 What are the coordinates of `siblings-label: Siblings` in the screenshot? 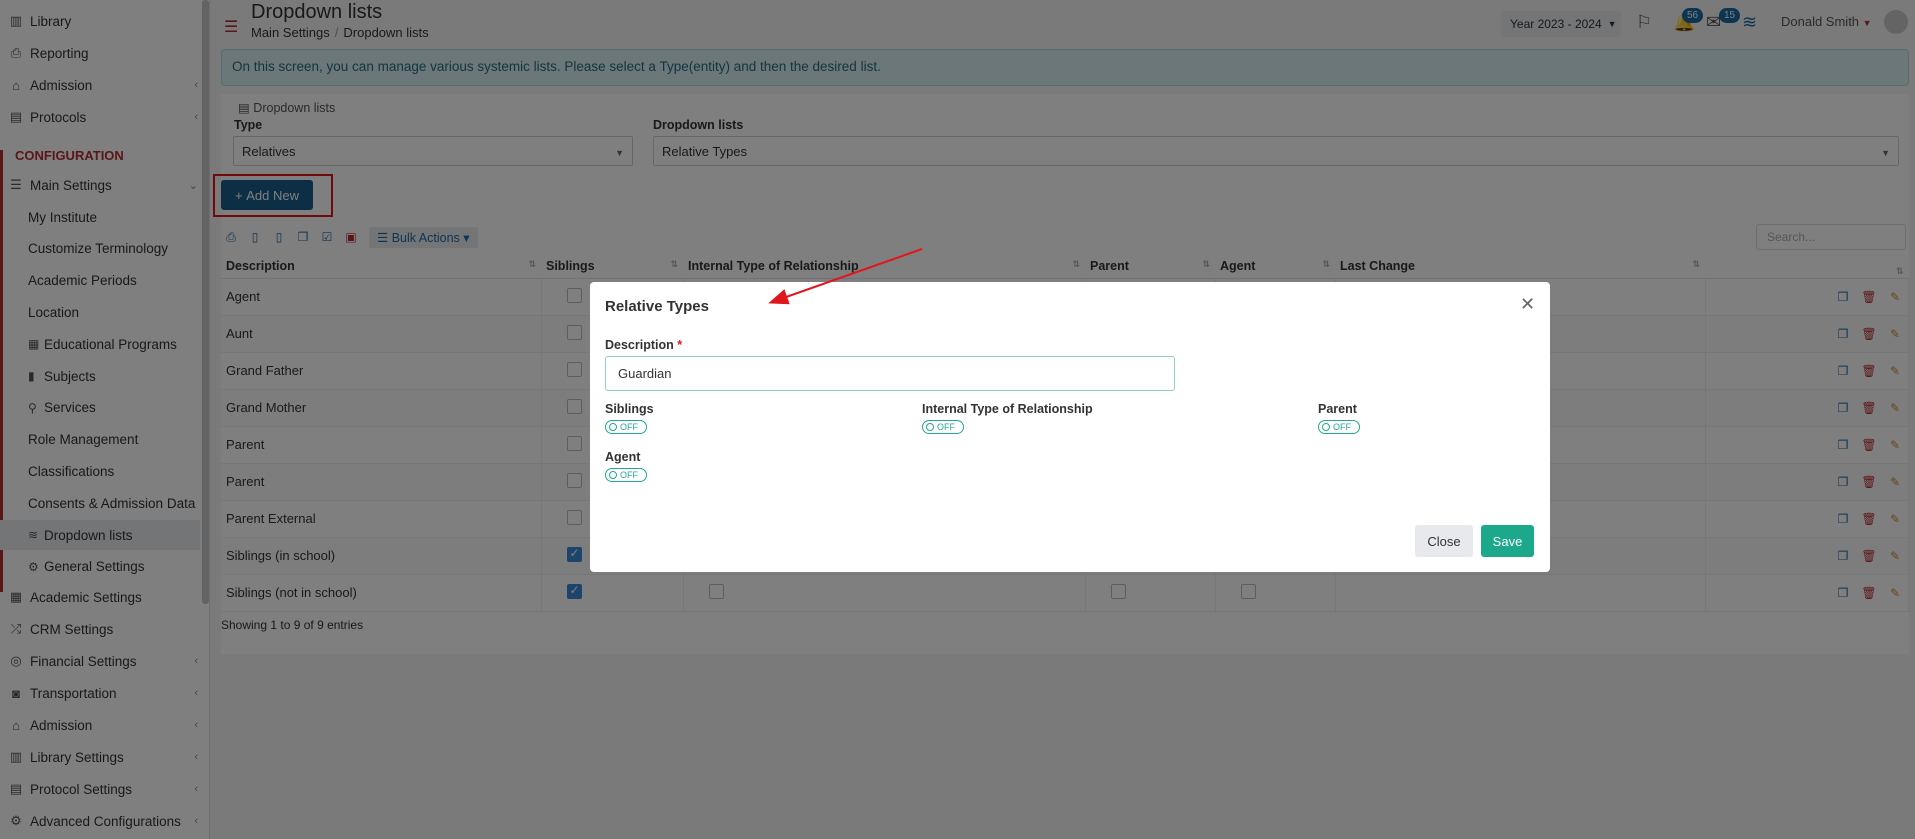 It's located at (629, 409).